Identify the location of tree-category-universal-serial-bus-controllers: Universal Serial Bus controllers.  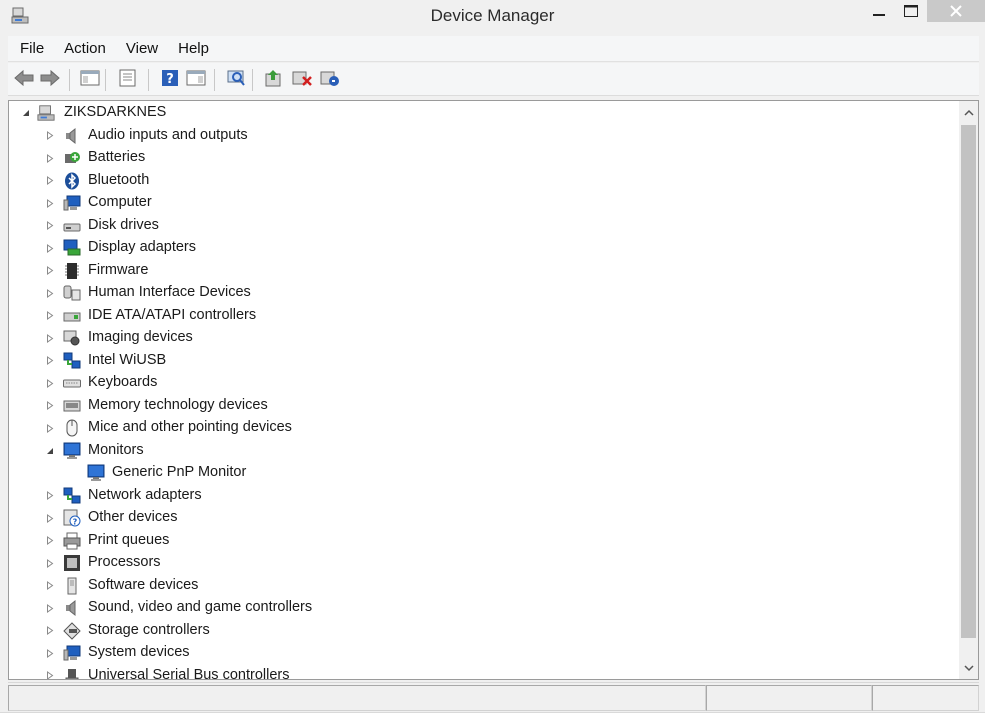
(479, 672).